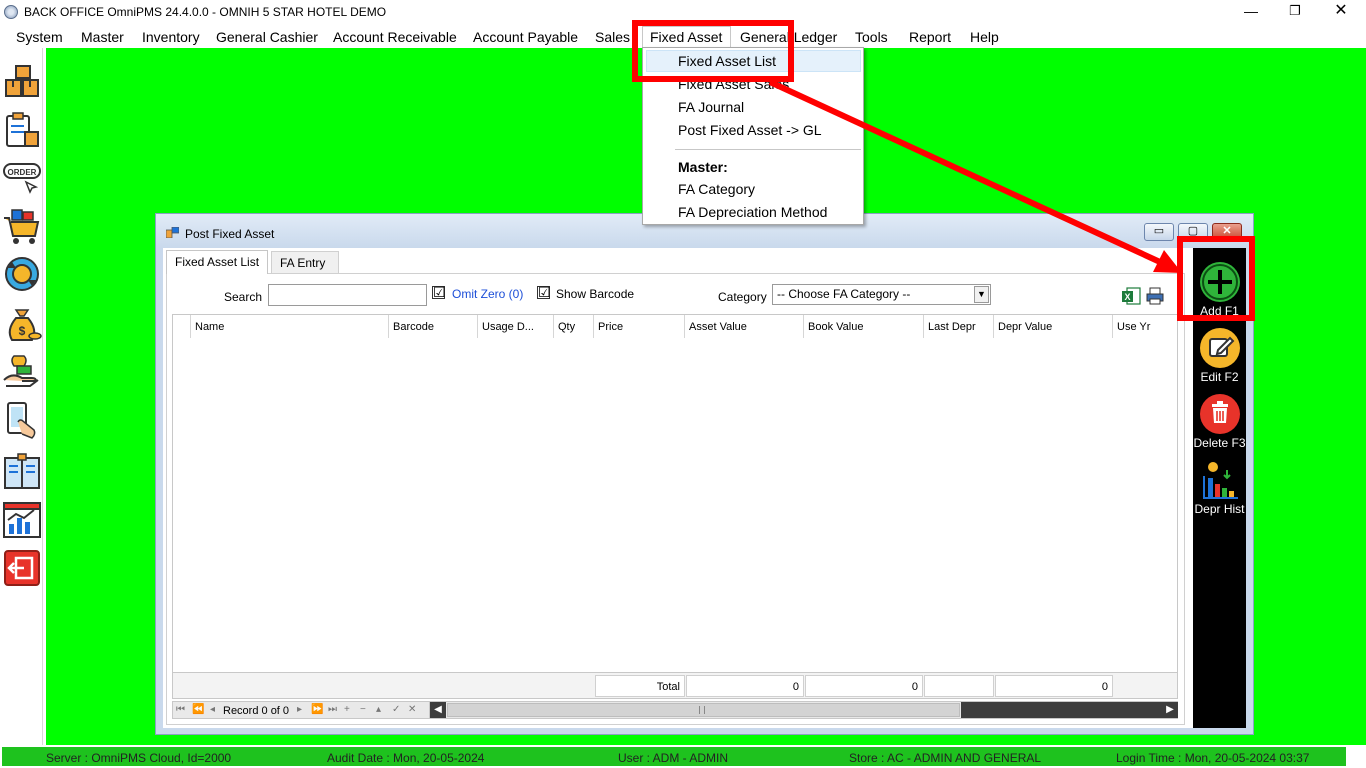  I want to click on column-header-asset-value: Asset Value, so click(744, 326).